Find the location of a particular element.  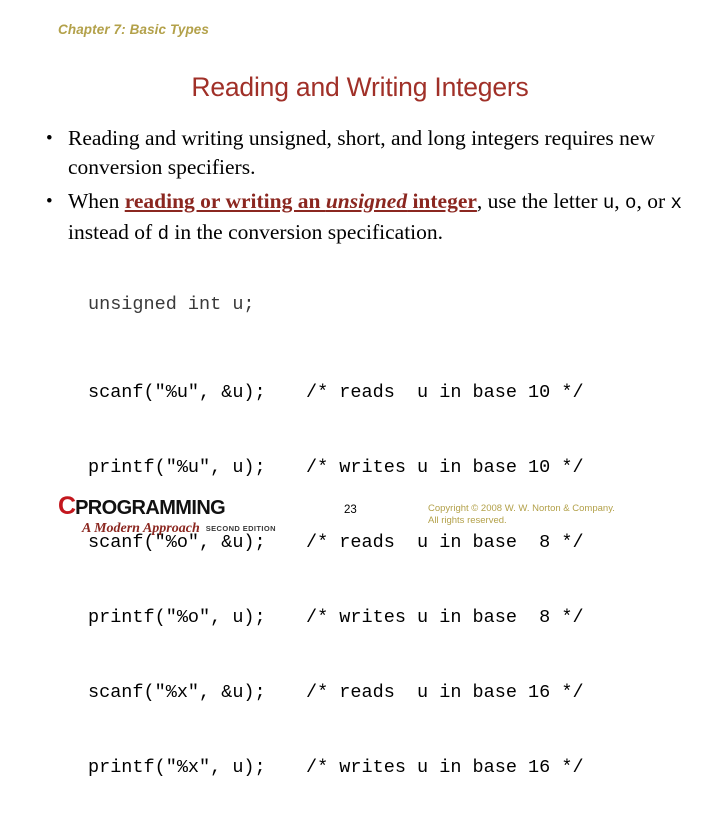

code-statement: printf("%o", u); is located at coordinates (177, 617).